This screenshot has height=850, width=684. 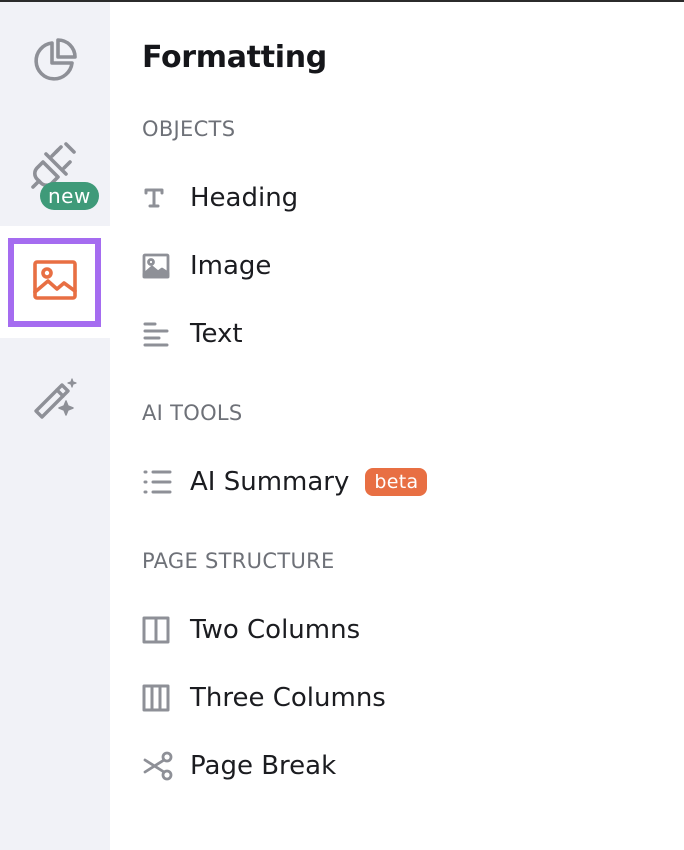 What do you see at coordinates (238, 561) in the screenshot?
I see `section-heading-page-structure: PAGE STRUCTURE` at bounding box center [238, 561].